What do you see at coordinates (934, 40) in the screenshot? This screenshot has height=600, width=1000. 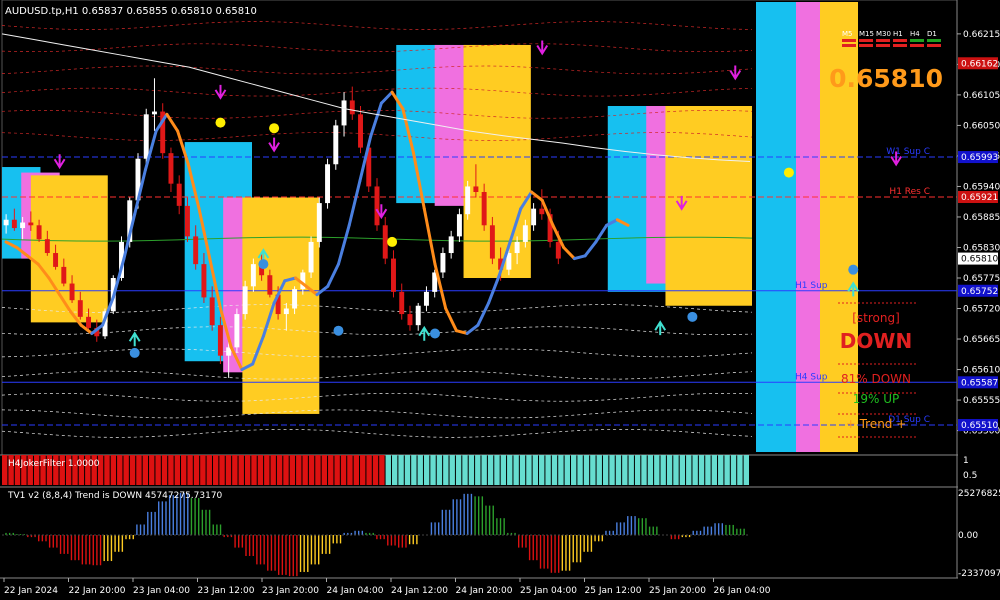 I see `tf-bar-D1` at bounding box center [934, 40].